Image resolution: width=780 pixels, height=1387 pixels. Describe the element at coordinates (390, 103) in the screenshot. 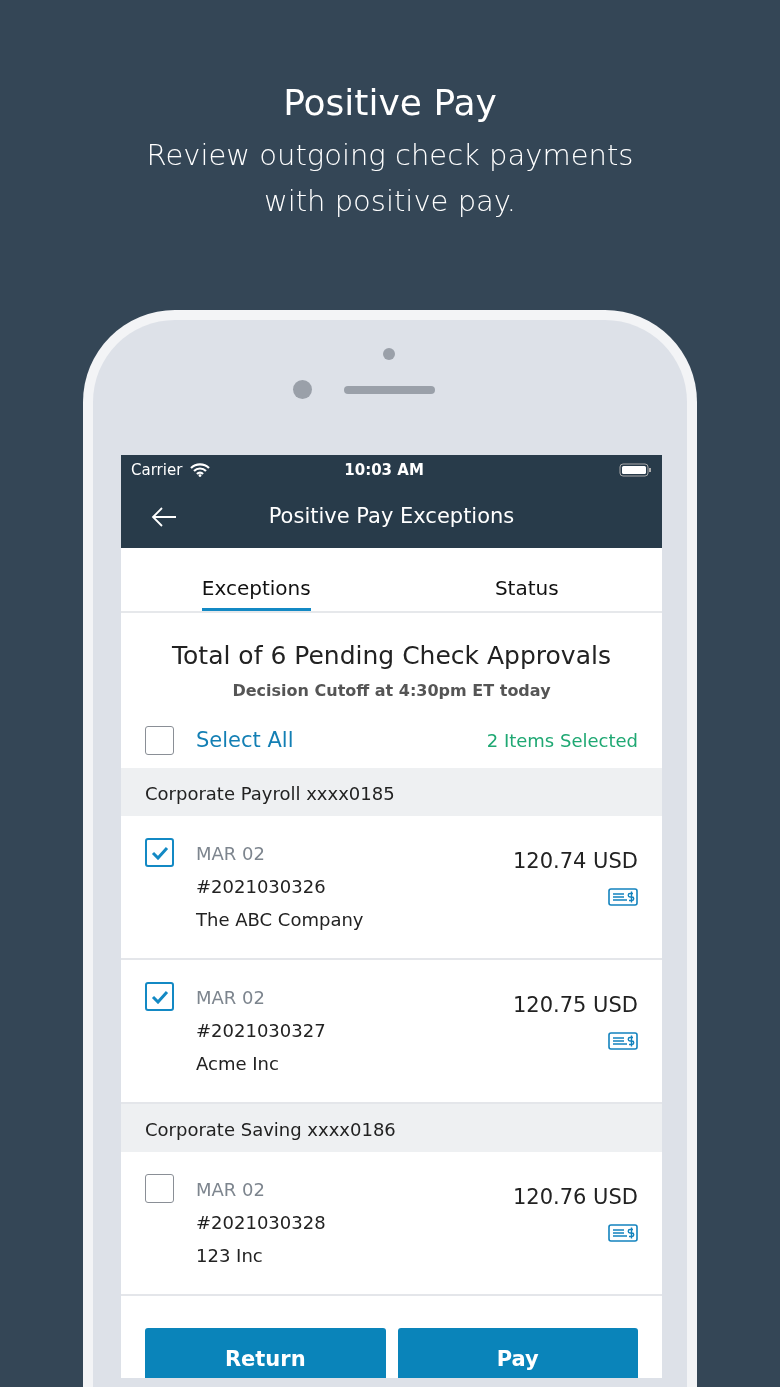

I see `promo-title: Positive Pay` at that location.